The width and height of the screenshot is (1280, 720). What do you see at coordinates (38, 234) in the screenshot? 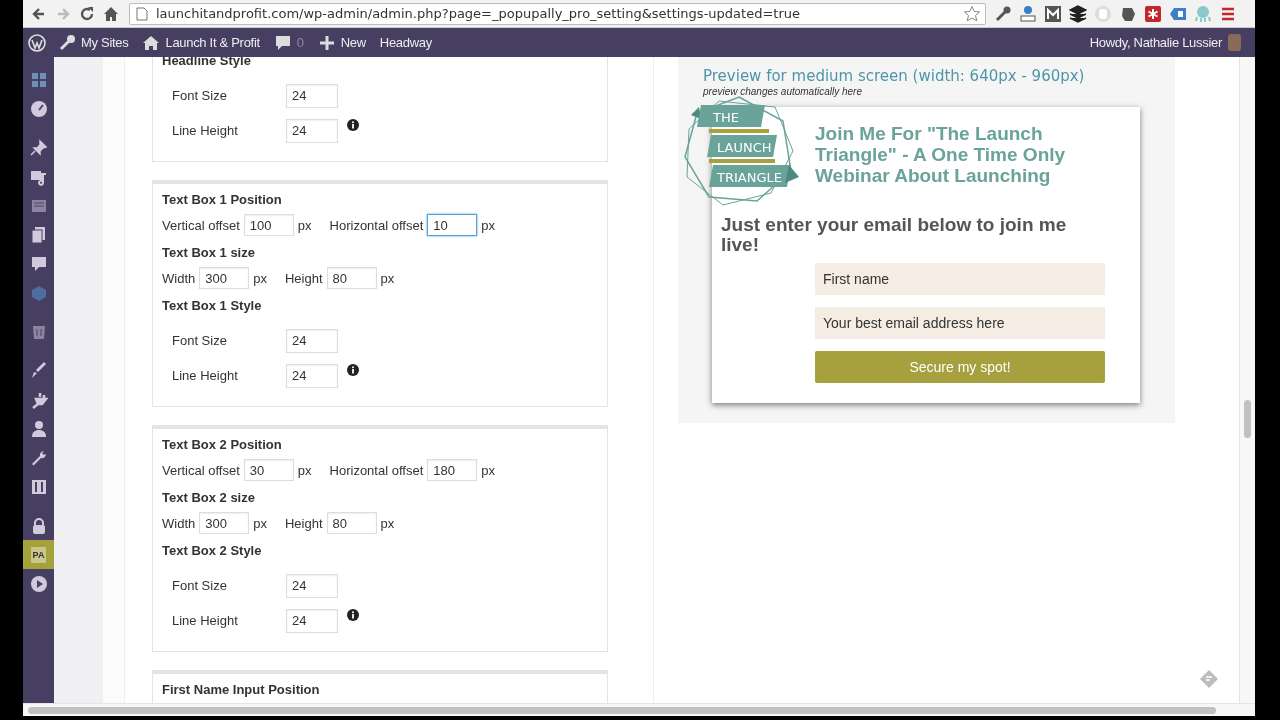
I see `pages-icon` at bounding box center [38, 234].